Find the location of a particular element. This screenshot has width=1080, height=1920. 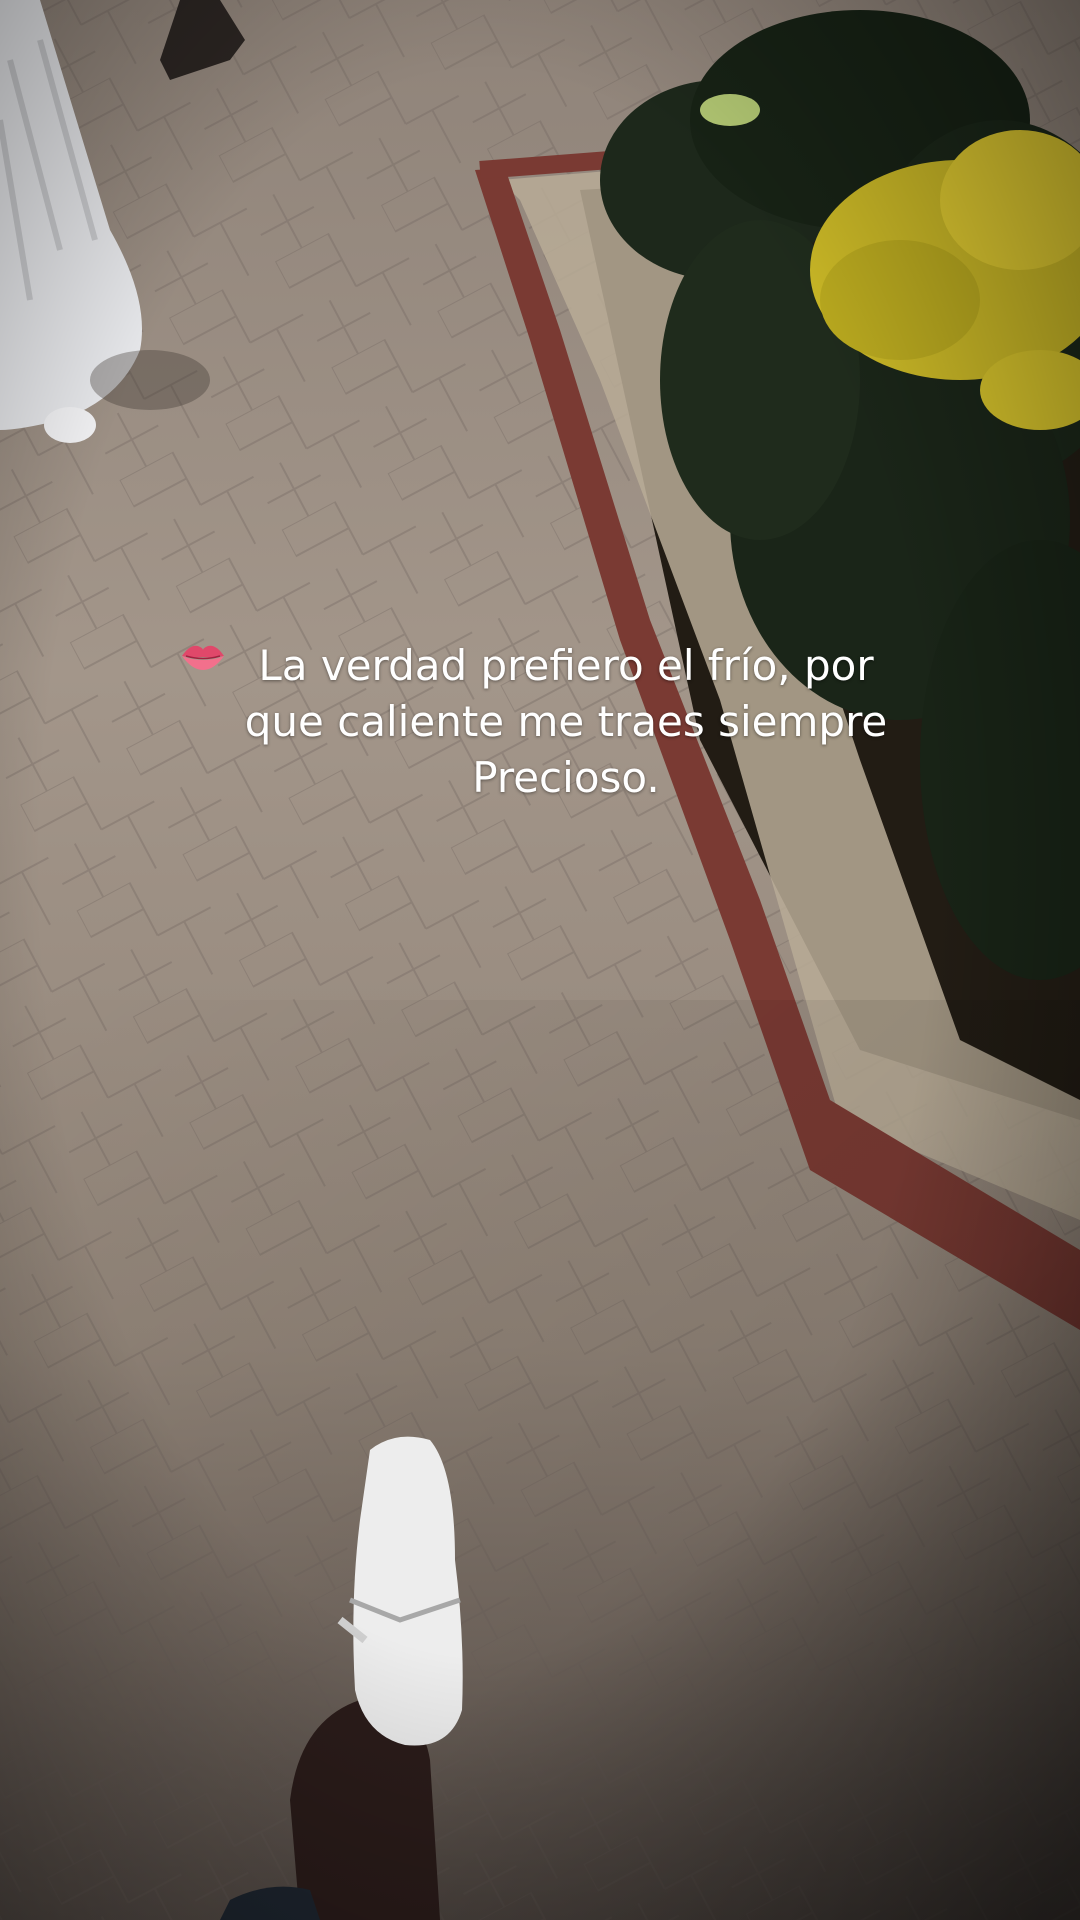

caption-line-3: Precioso. is located at coordinates (566, 777).